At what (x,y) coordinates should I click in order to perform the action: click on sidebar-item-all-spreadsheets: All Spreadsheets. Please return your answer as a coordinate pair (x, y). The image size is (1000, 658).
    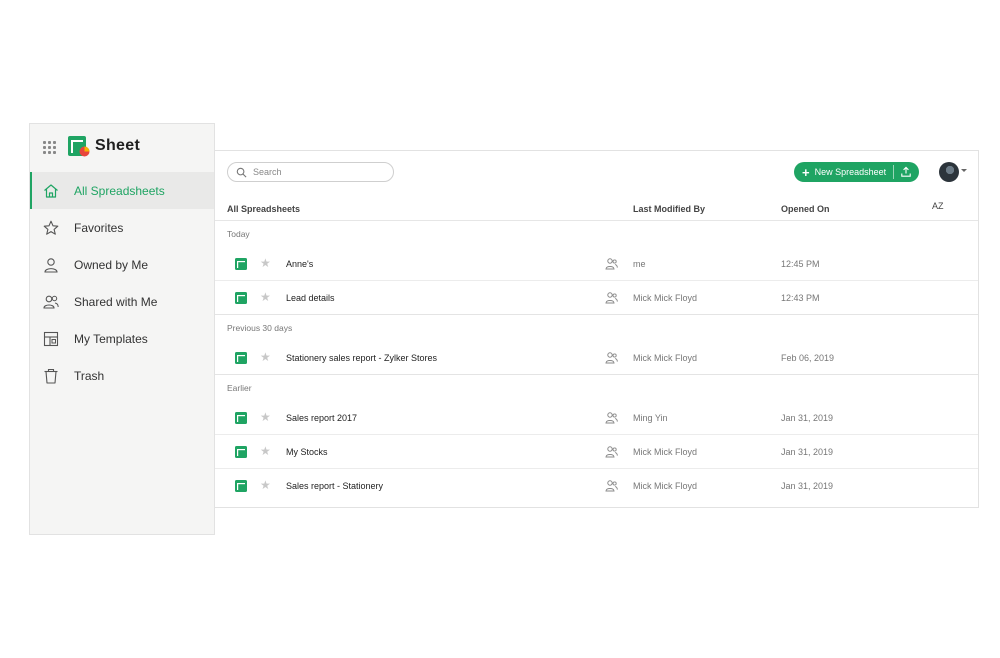
    Looking at the image, I should click on (122, 190).